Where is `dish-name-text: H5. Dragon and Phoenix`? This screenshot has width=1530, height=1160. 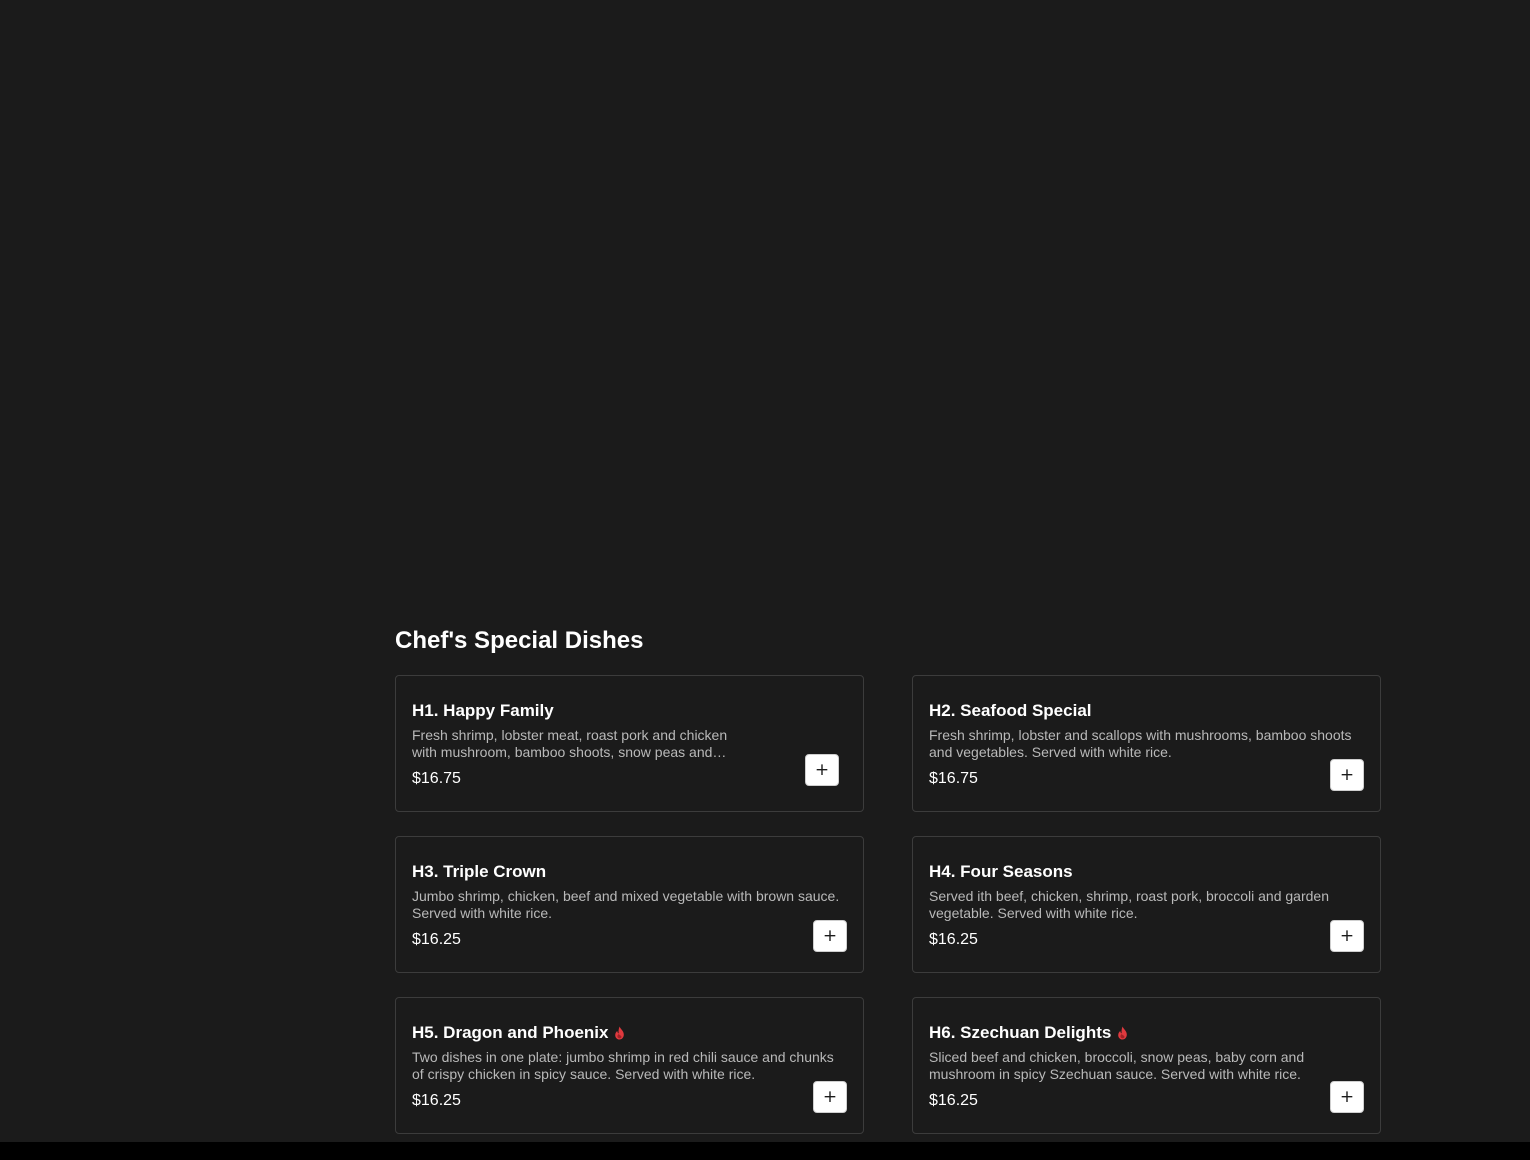 dish-name-text: H5. Dragon and Phoenix is located at coordinates (510, 1032).